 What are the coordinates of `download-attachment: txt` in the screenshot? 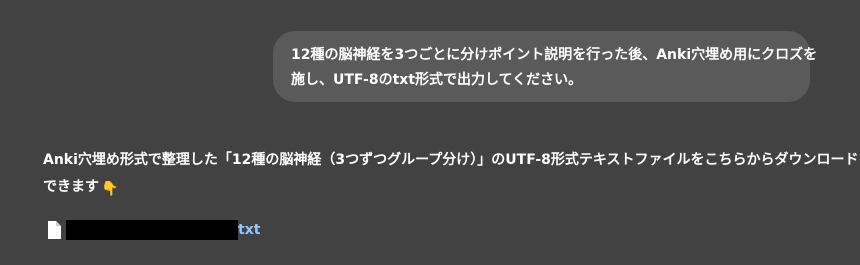 It's located at (153, 230).